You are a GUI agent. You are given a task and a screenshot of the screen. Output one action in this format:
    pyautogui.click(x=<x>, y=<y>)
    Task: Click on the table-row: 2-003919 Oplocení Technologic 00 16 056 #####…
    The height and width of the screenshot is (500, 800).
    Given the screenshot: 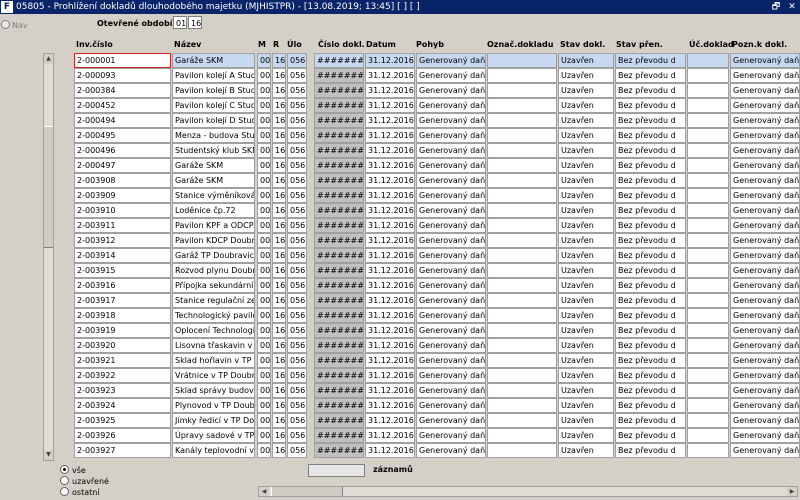 What is the action you would take?
    pyautogui.click(x=400, y=330)
    